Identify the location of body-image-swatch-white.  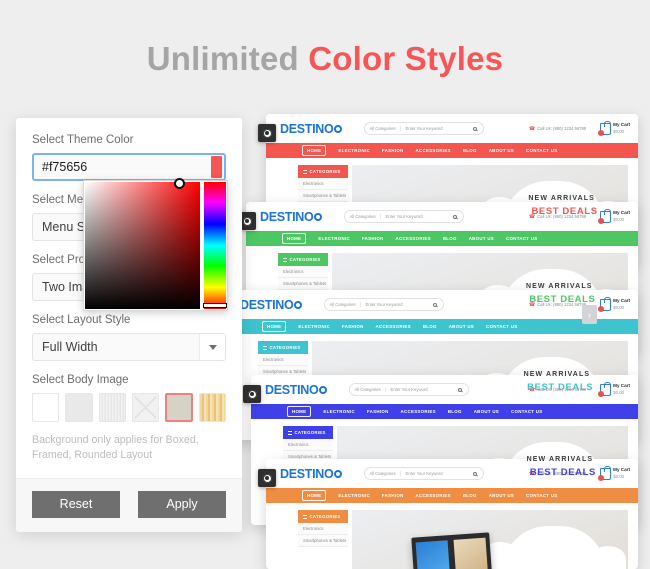
(46, 407).